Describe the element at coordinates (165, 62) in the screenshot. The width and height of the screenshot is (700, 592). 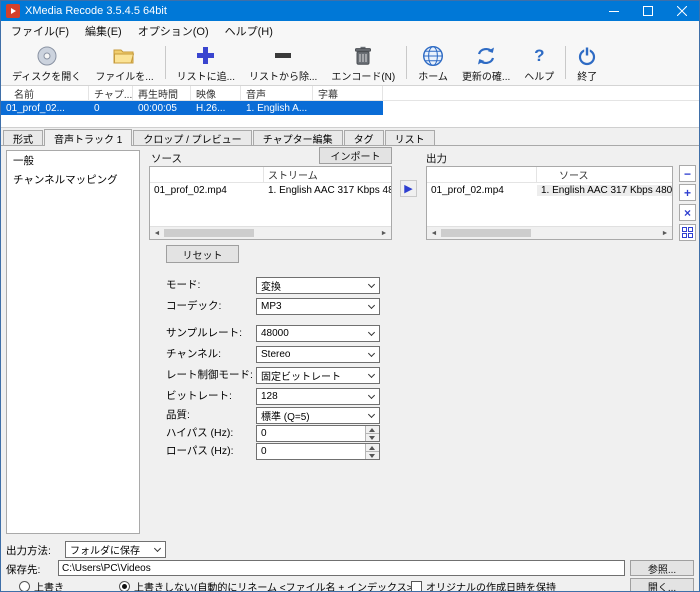
I see `toolbar-separator` at that location.